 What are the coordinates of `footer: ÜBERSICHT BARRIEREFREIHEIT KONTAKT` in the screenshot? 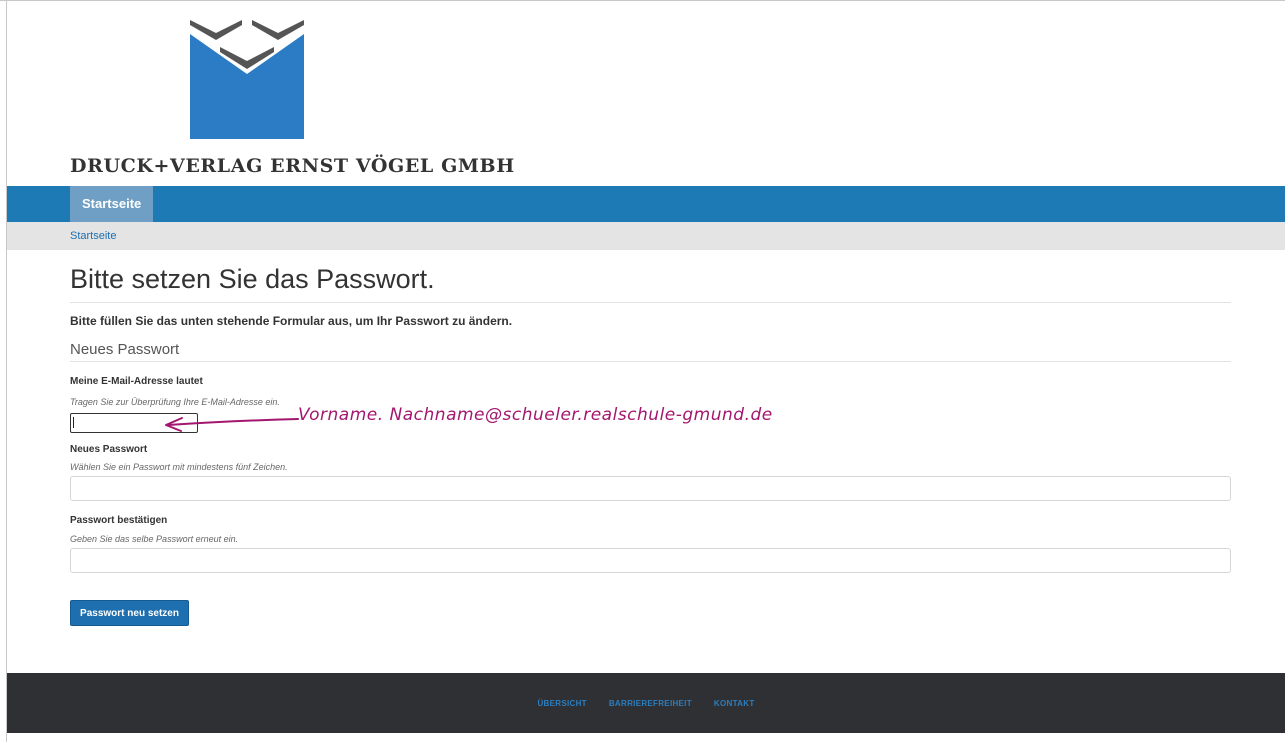 It's located at (646, 703).